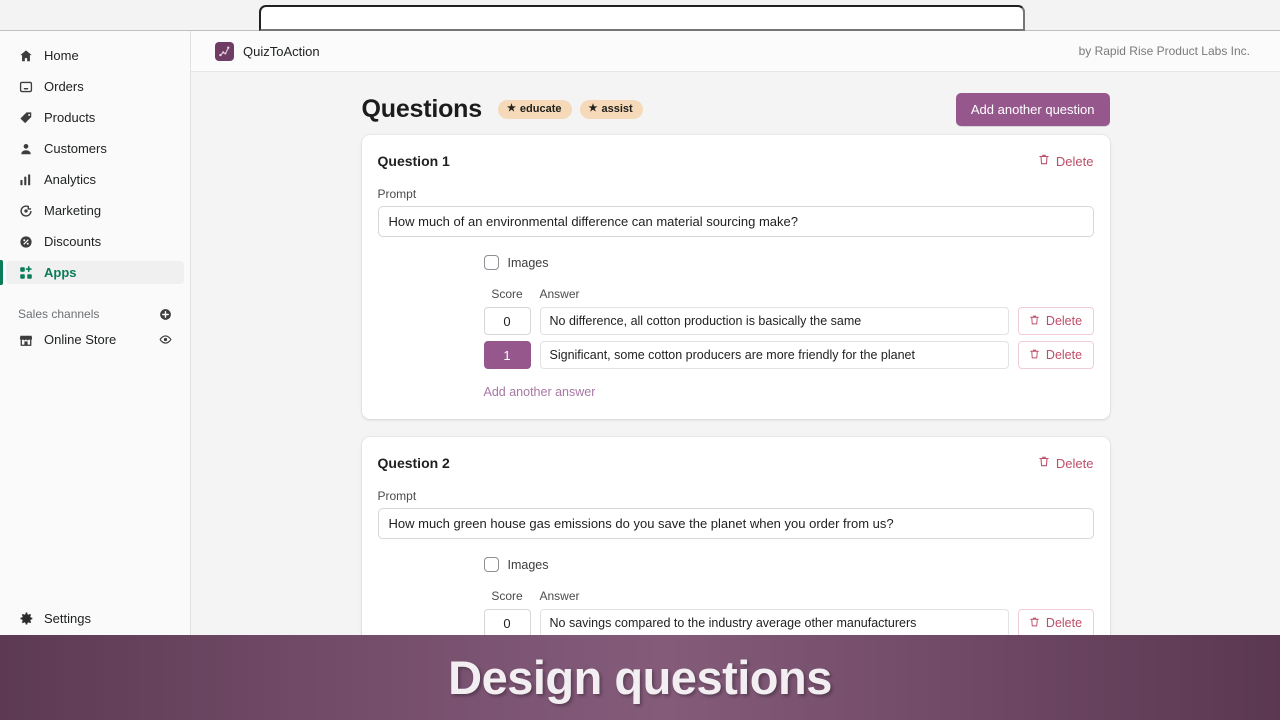 This screenshot has width=1280, height=720. What do you see at coordinates (26, 87) in the screenshot?
I see `orders-icon` at bounding box center [26, 87].